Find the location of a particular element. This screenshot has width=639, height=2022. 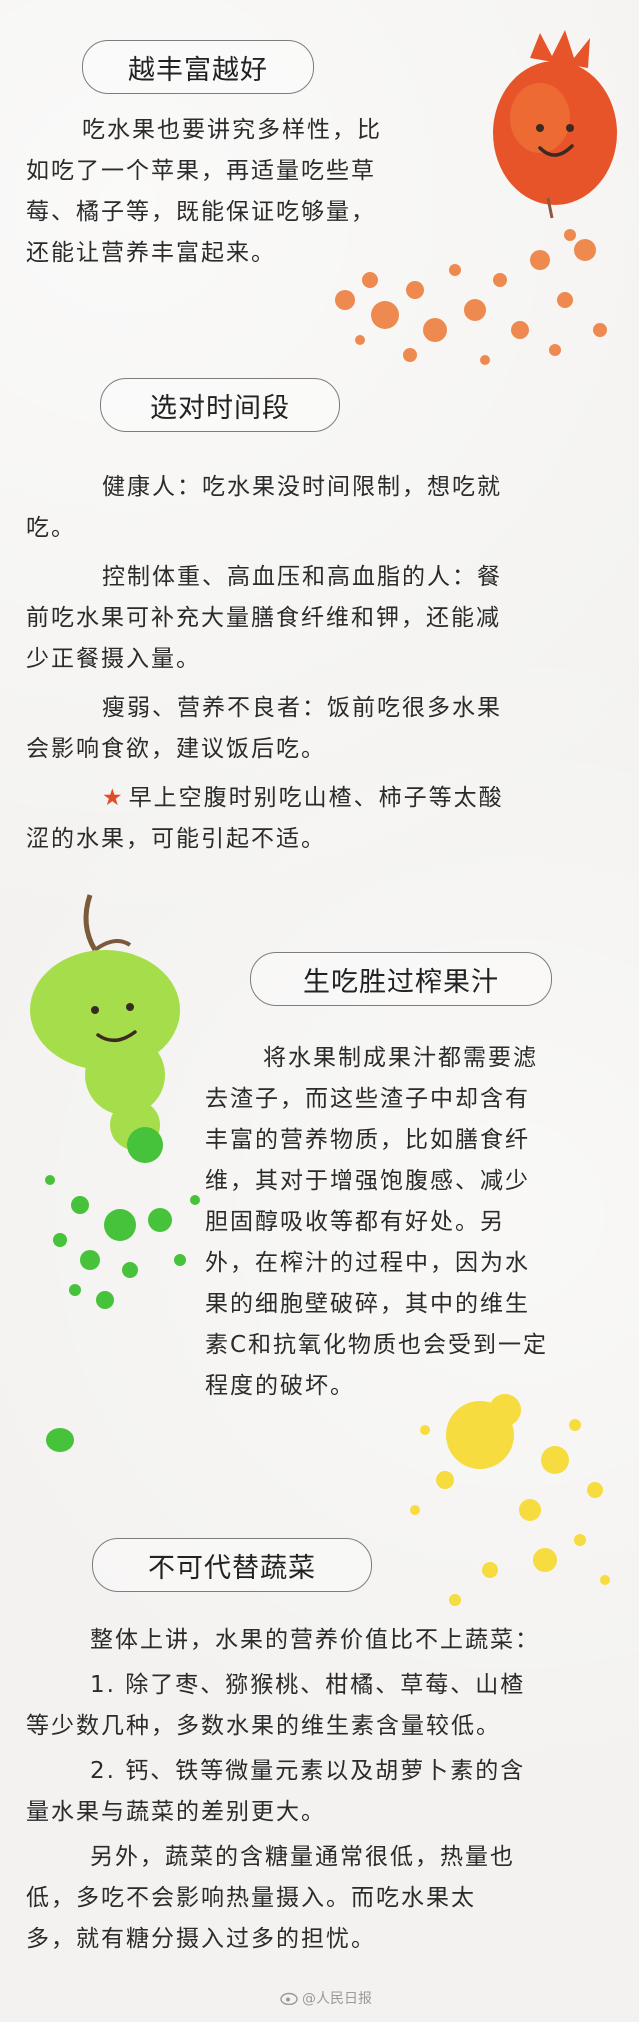

text-line: 维，其对于增强饱腹感、减少 is located at coordinates (367, 1181).